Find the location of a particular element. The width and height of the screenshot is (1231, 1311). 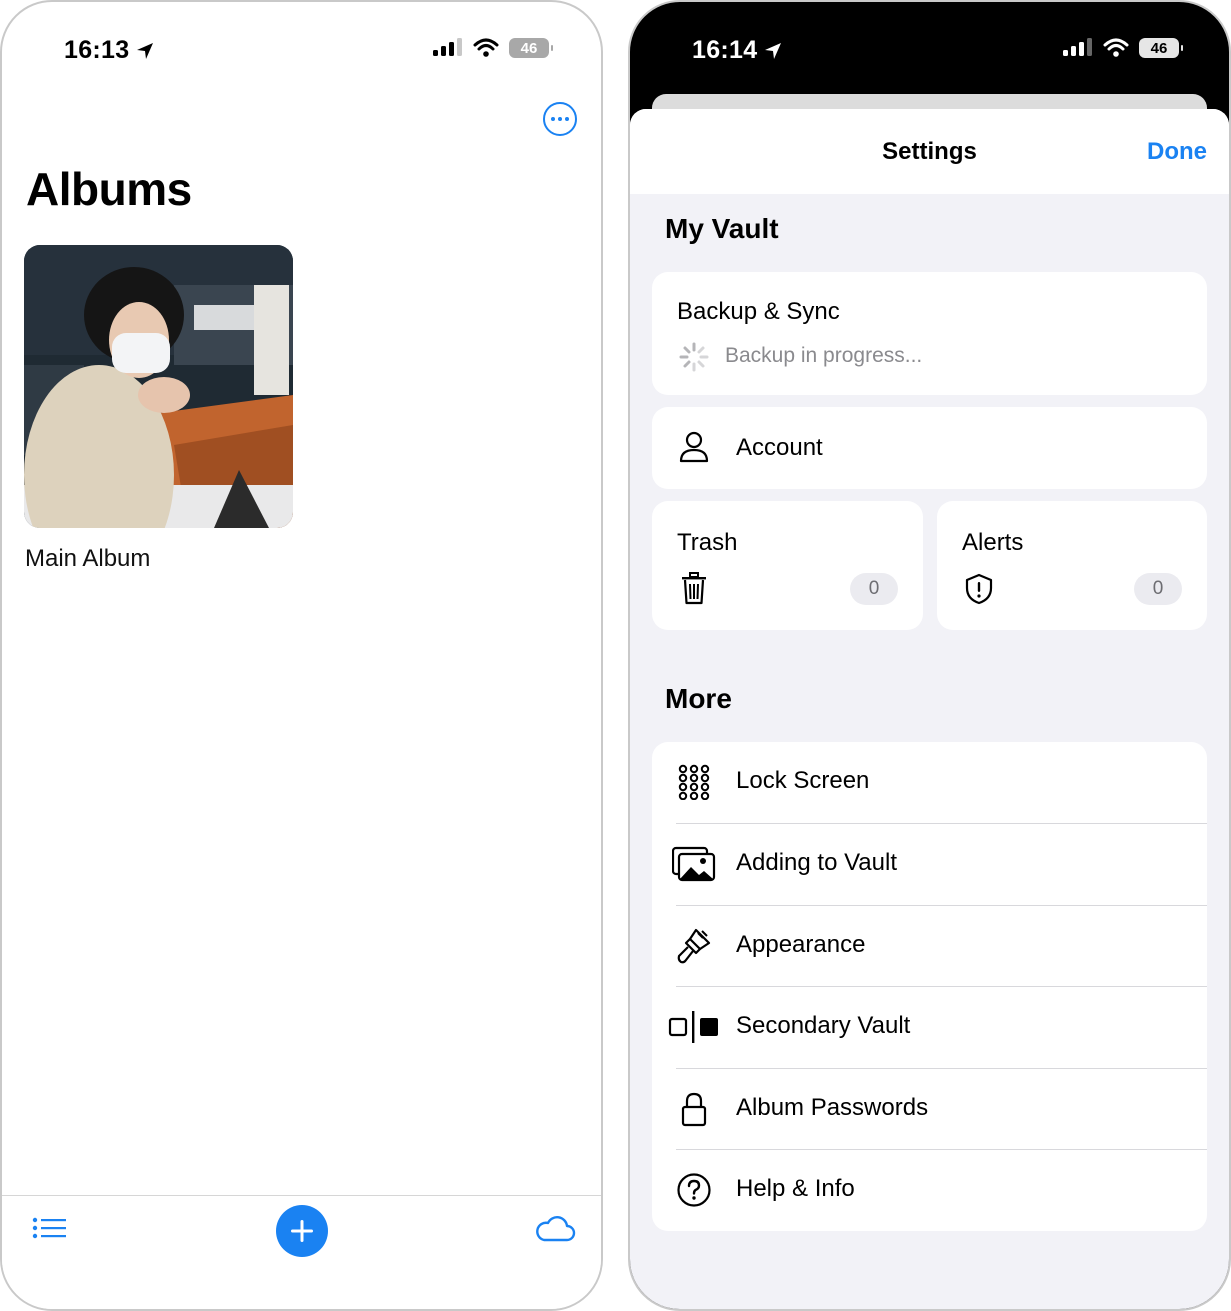

album-photo is located at coordinates (158, 386).